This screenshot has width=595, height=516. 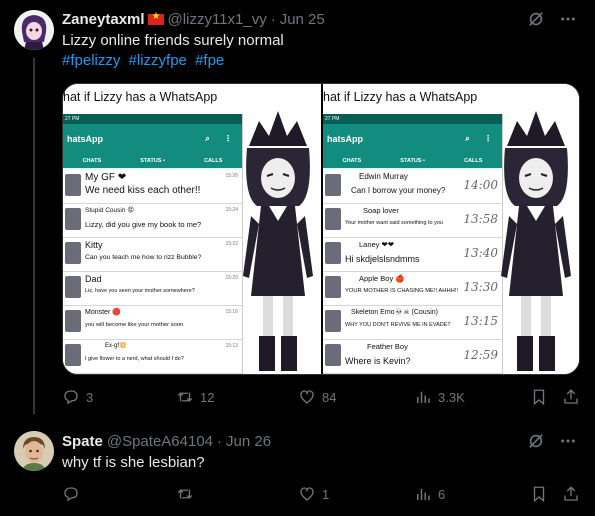 I want to click on contact-name: Edwin Murray, so click(x=383, y=176).